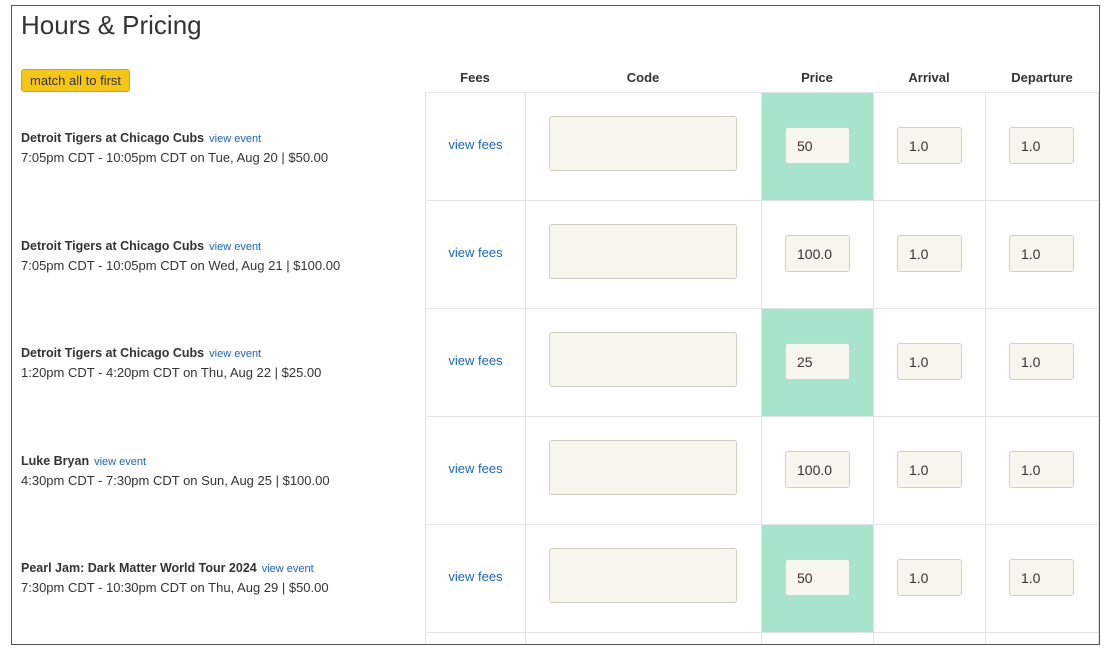 This screenshot has width=1108, height=653. What do you see at coordinates (817, 77) in the screenshot?
I see `column-header-price: Price` at bounding box center [817, 77].